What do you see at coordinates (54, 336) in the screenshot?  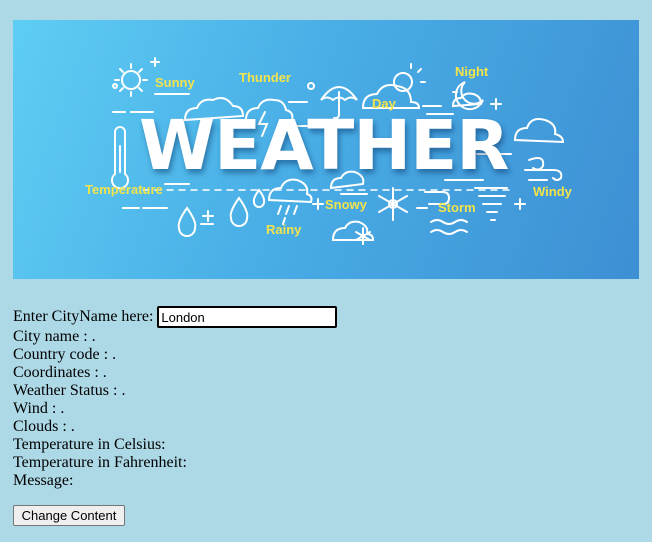 I see `city-name-field: City name : .` at bounding box center [54, 336].